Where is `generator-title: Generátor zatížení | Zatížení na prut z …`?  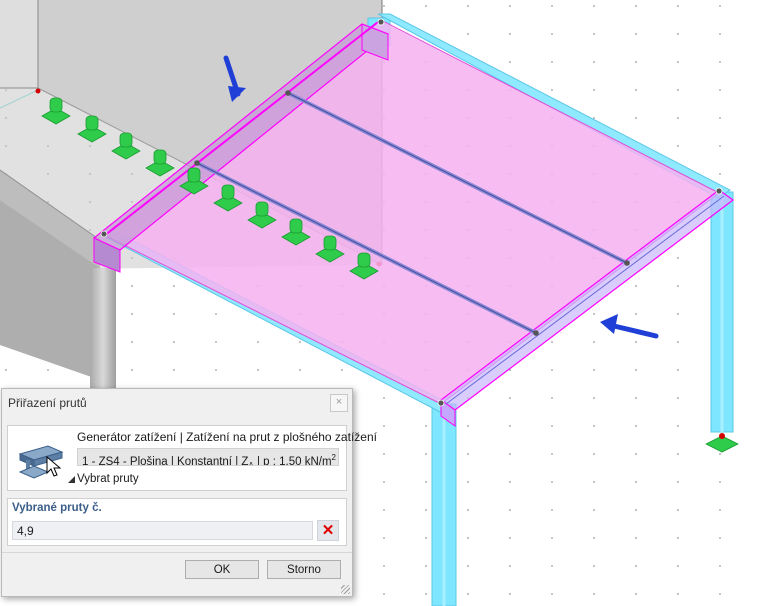
generator-title: Generátor zatížení | Zatížení na prut z … is located at coordinates (227, 437).